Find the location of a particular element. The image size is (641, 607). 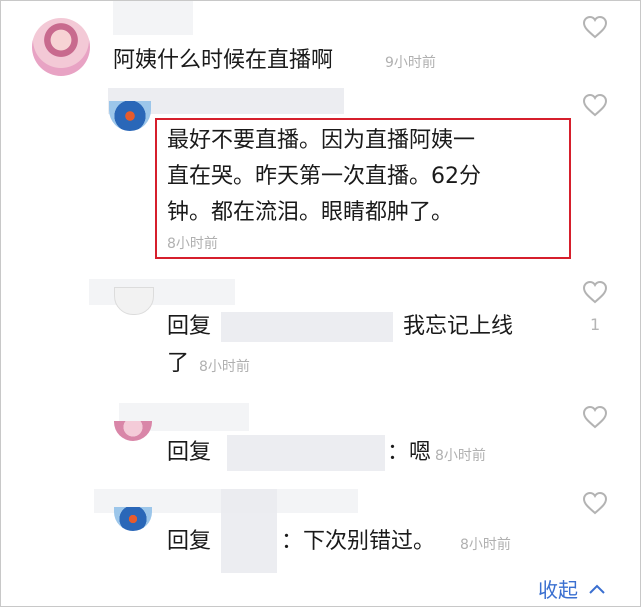

comment-text: 了 is located at coordinates (178, 363).